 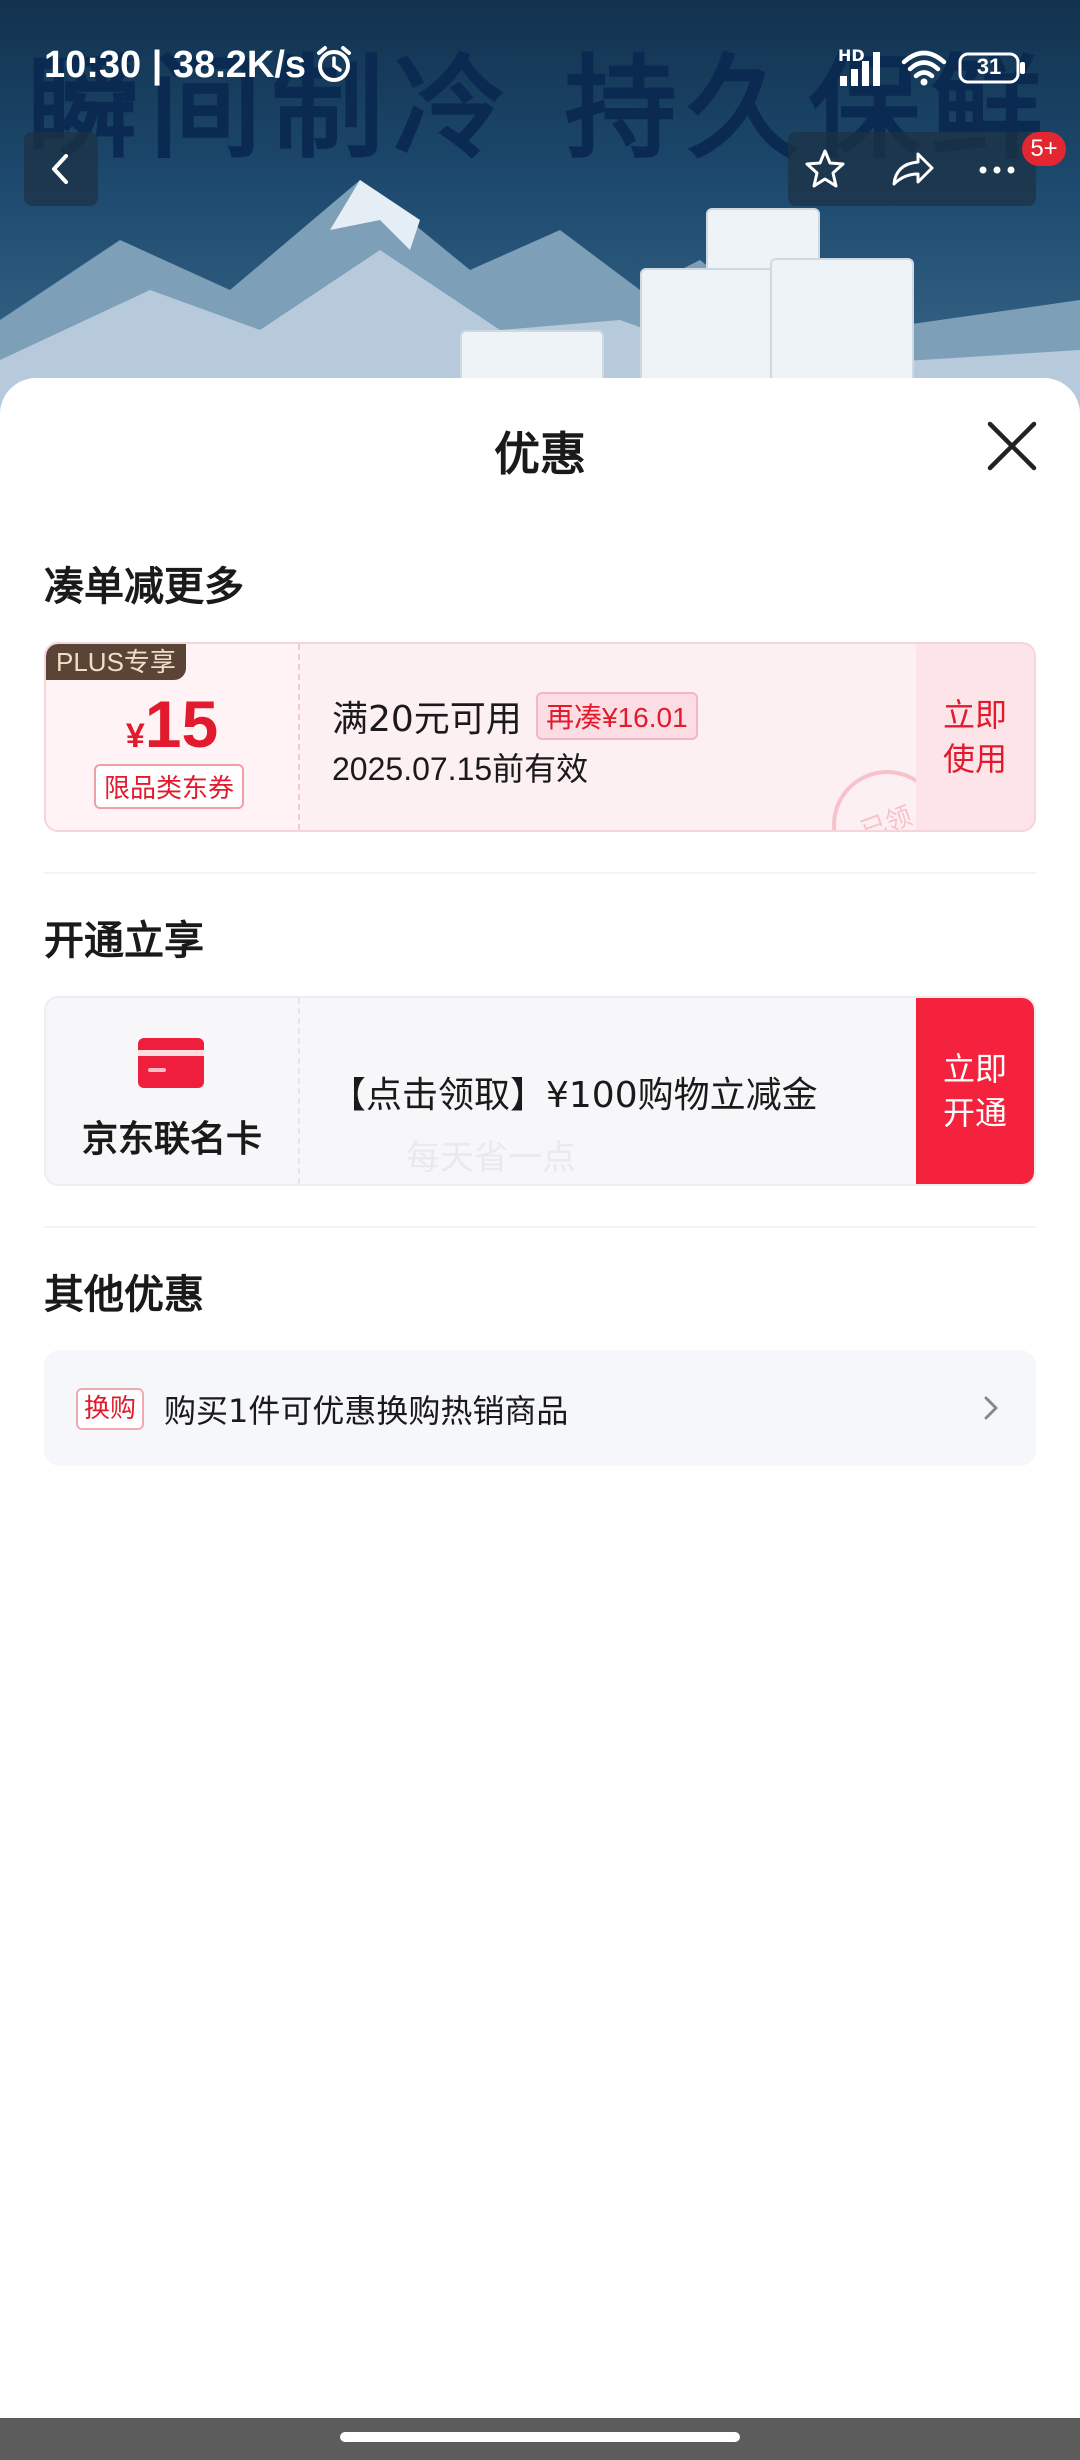 What do you see at coordinates (116, 662) in the screenshot?
I see `plus-exclusive-tag: PLUS专享` at bounding box center [116, 662].